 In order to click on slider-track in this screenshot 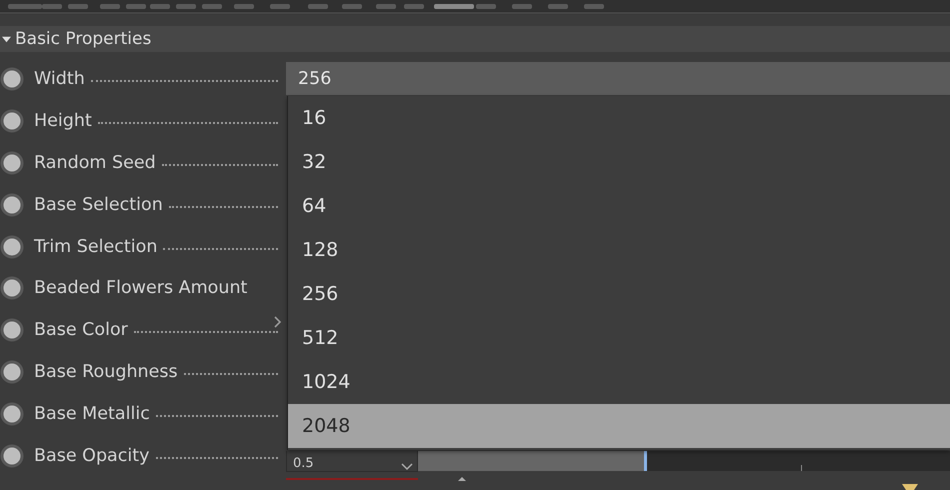, I will do `click(684, 461)`.